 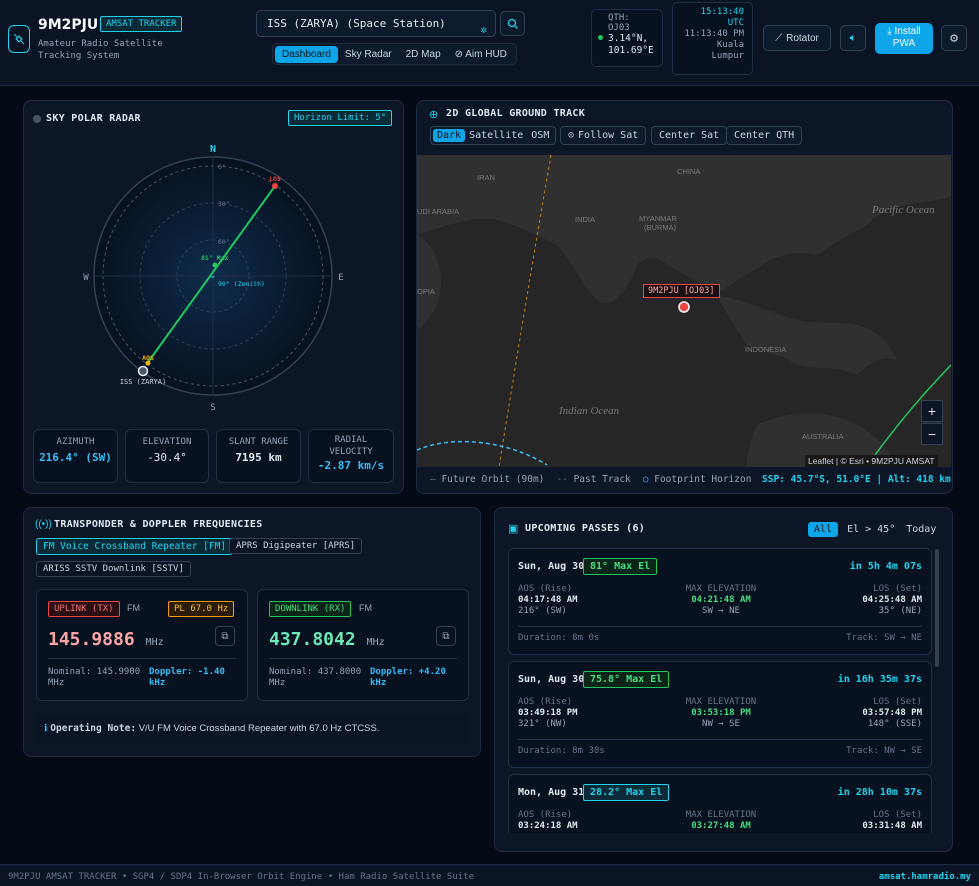 What do you see at coordinates (721, 820) in the screenshot?
I see `pass-max: MAX ELEVATION 03:27:48 AM` at bounding box center [721, 820].